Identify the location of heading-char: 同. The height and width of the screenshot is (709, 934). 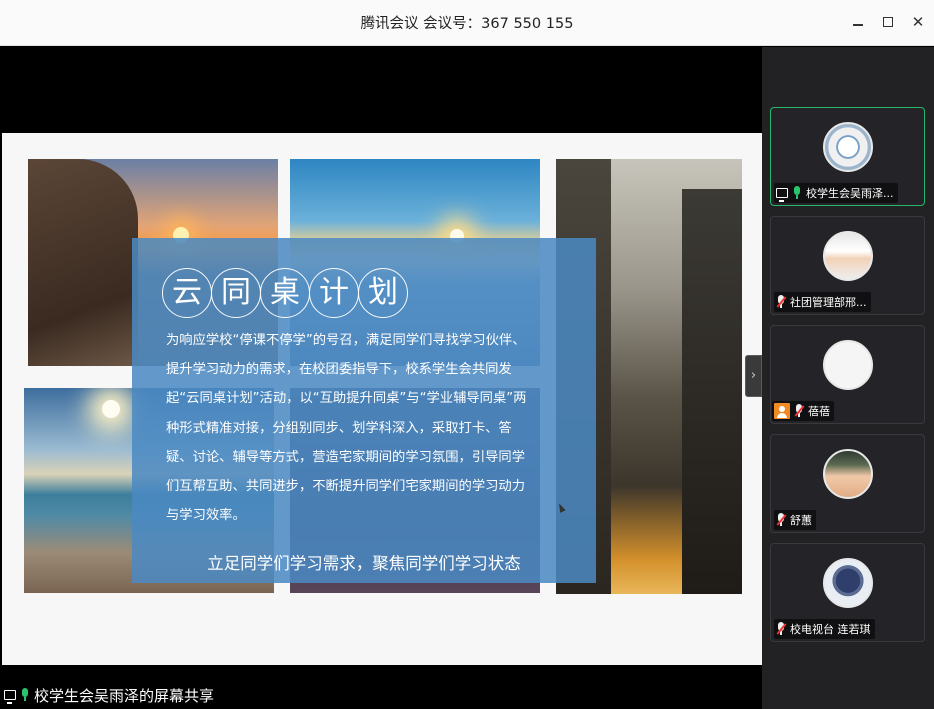
(236, 293).